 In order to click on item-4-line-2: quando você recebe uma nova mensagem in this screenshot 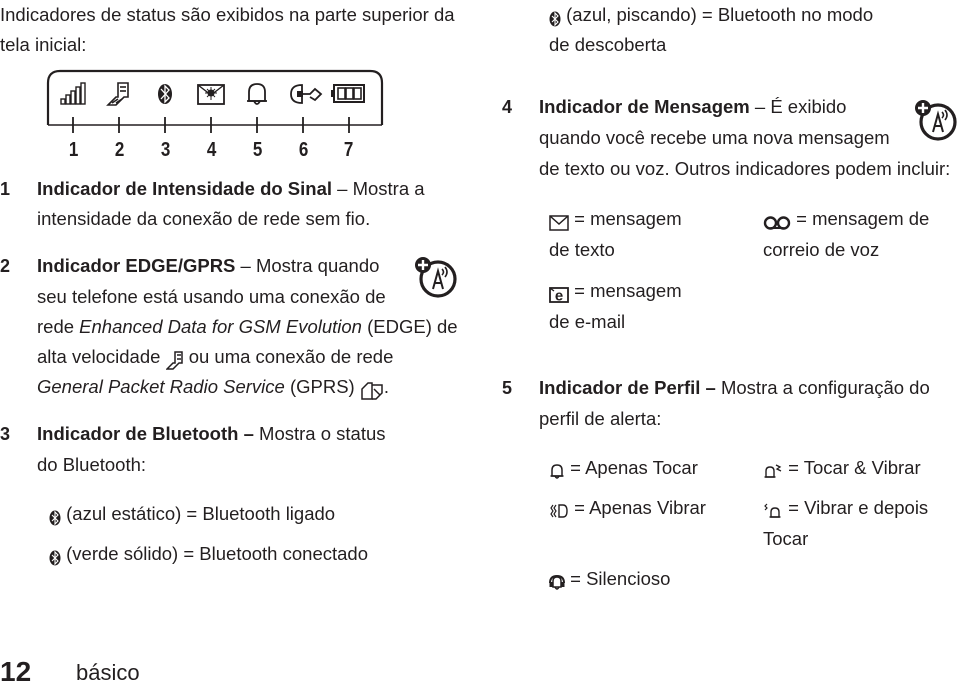, I will do `click(714, 137)`.